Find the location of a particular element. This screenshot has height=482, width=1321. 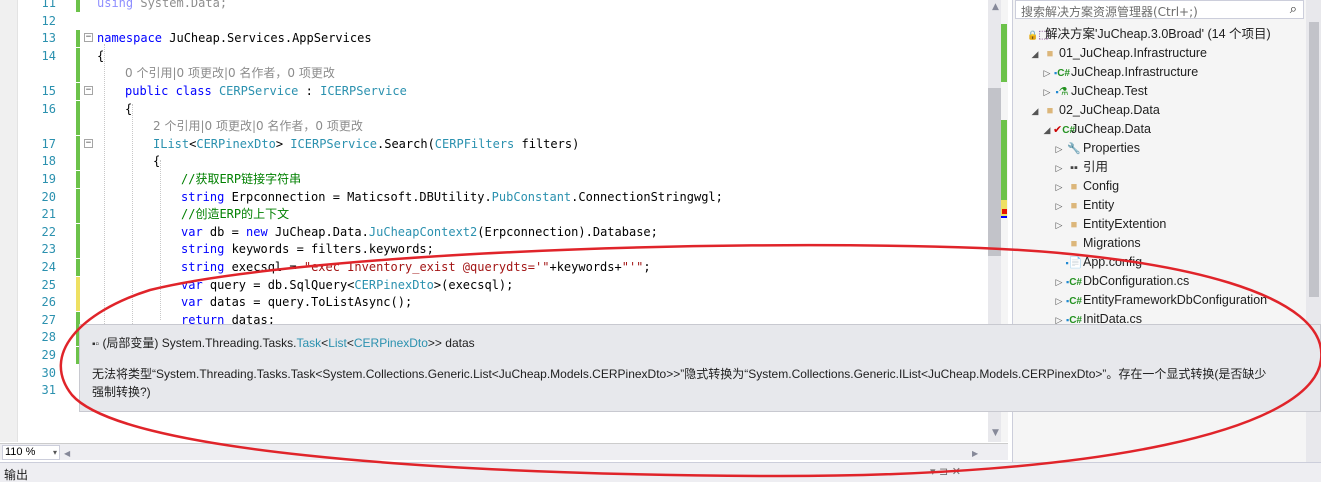

code-line: 21 //创造ERP的上下文 is located at coordinates (503, 215).